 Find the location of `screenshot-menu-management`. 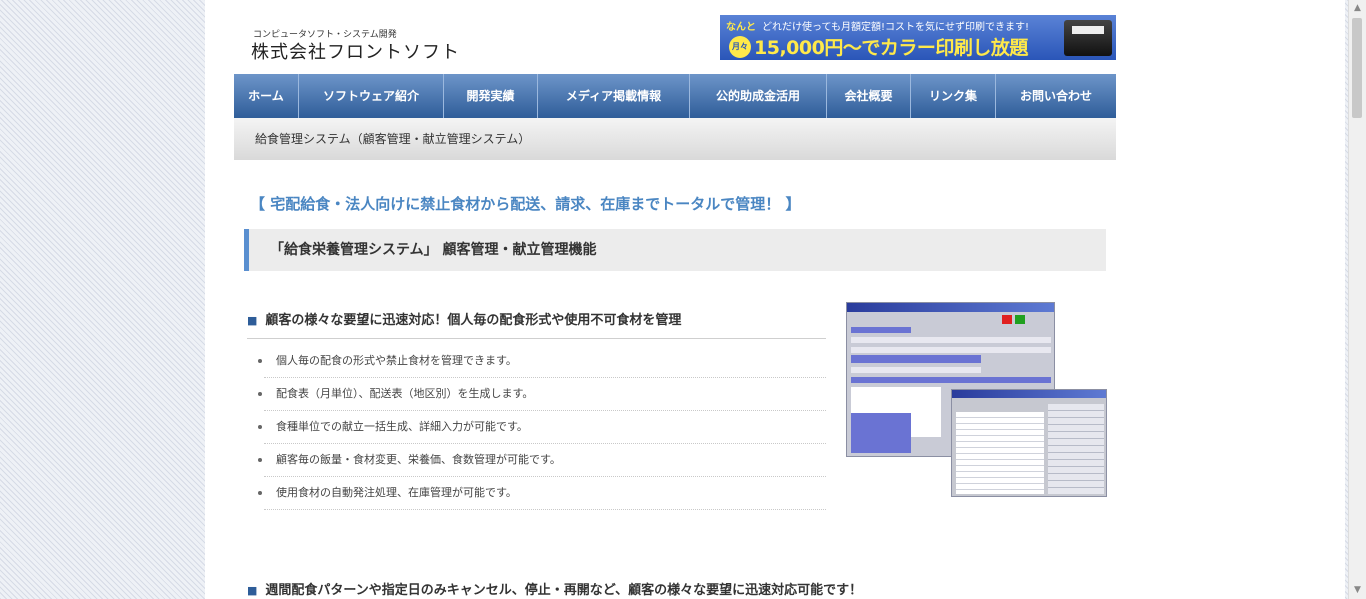

screenshot-menu-management is located at coordinates (1029, 443).